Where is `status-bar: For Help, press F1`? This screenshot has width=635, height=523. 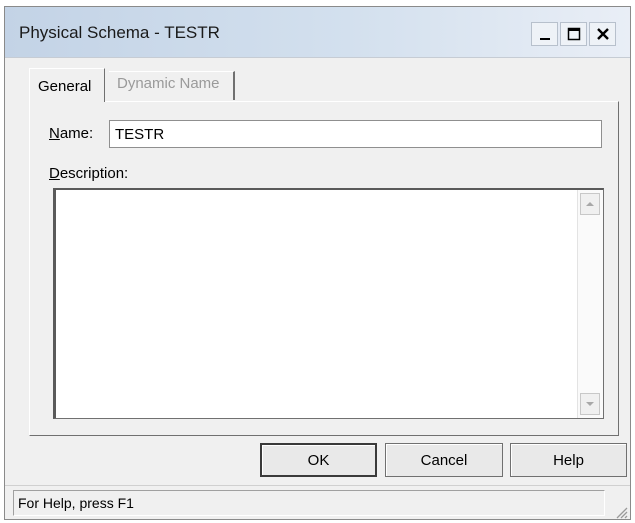 status-bar: For Help, press F1 is located at coordinates (317, 503).